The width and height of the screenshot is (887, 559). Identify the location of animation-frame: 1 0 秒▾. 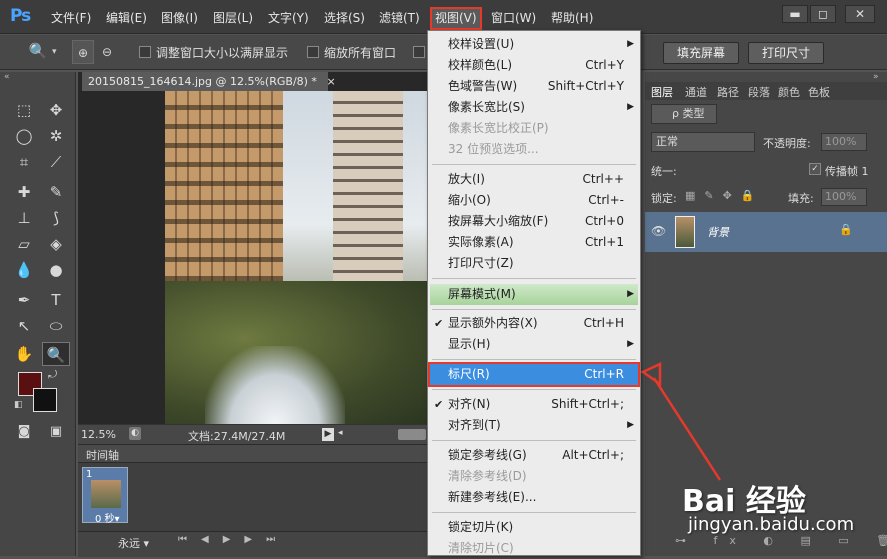
(105, 496).